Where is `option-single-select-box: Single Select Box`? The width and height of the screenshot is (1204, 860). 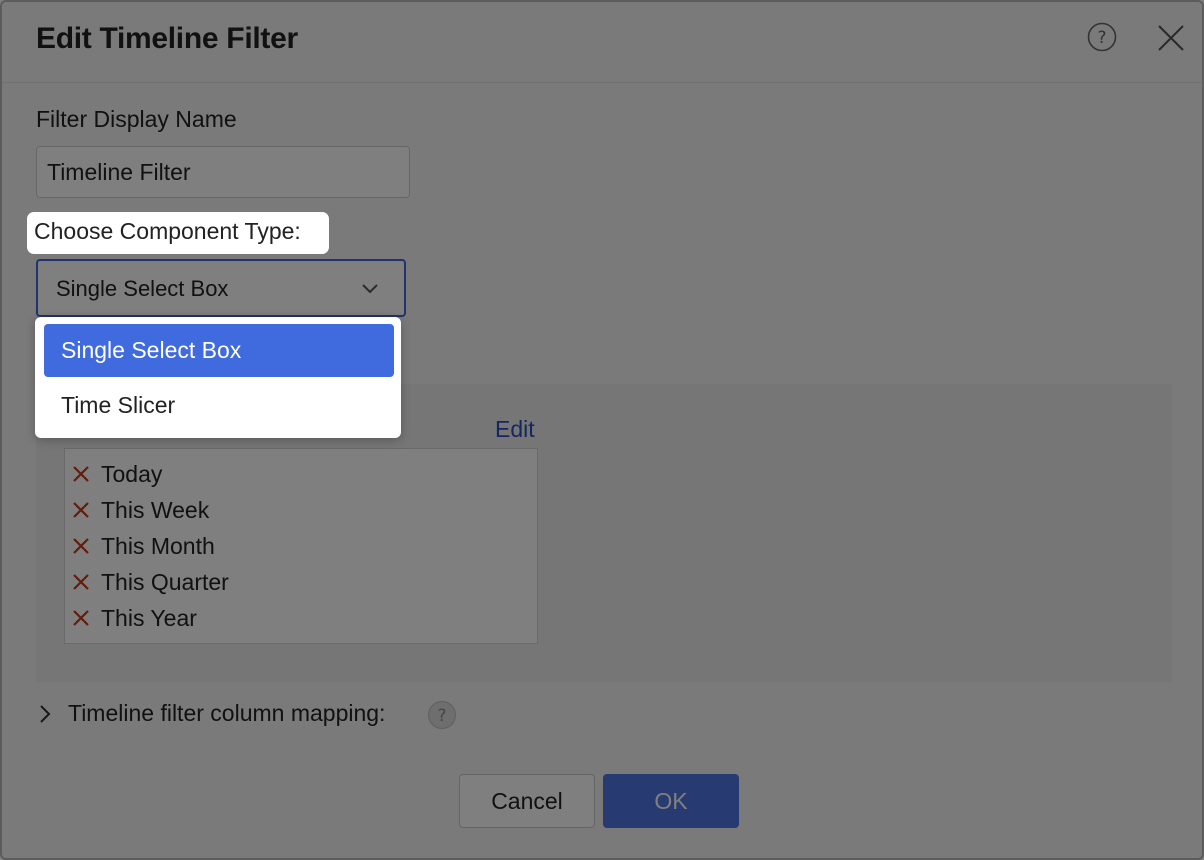
option-single-select-box: Single Select Box is located at coordinates (219, 350).